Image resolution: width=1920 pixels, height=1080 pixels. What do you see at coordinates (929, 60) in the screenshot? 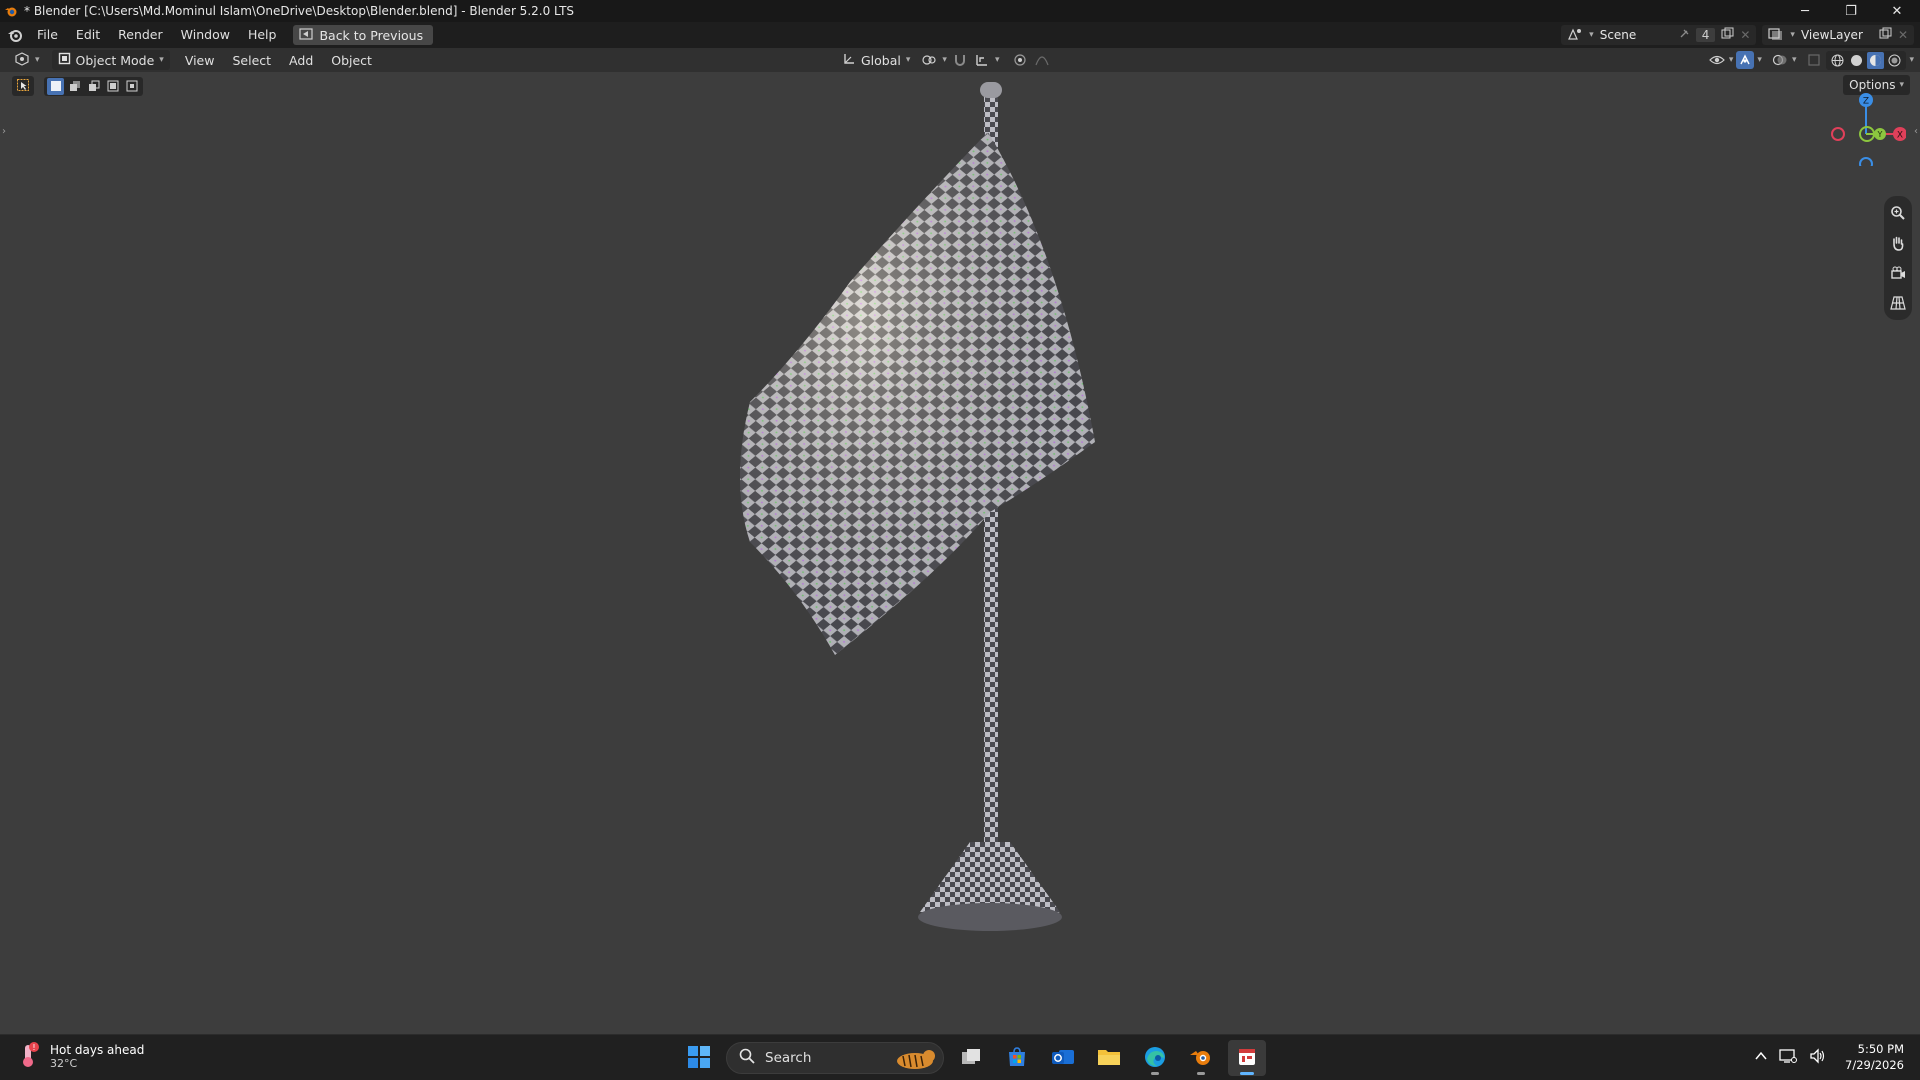
I see `pivot-point-icon` at bounding box center [929, 60].